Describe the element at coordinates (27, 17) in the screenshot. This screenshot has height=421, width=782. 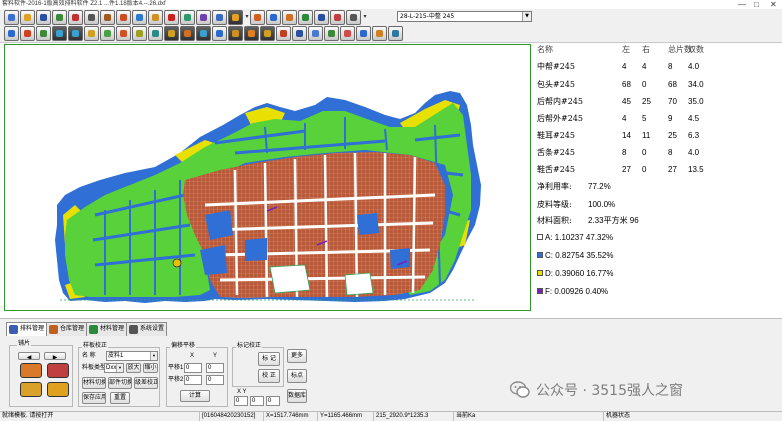
I see `open-file-icon` at that location.